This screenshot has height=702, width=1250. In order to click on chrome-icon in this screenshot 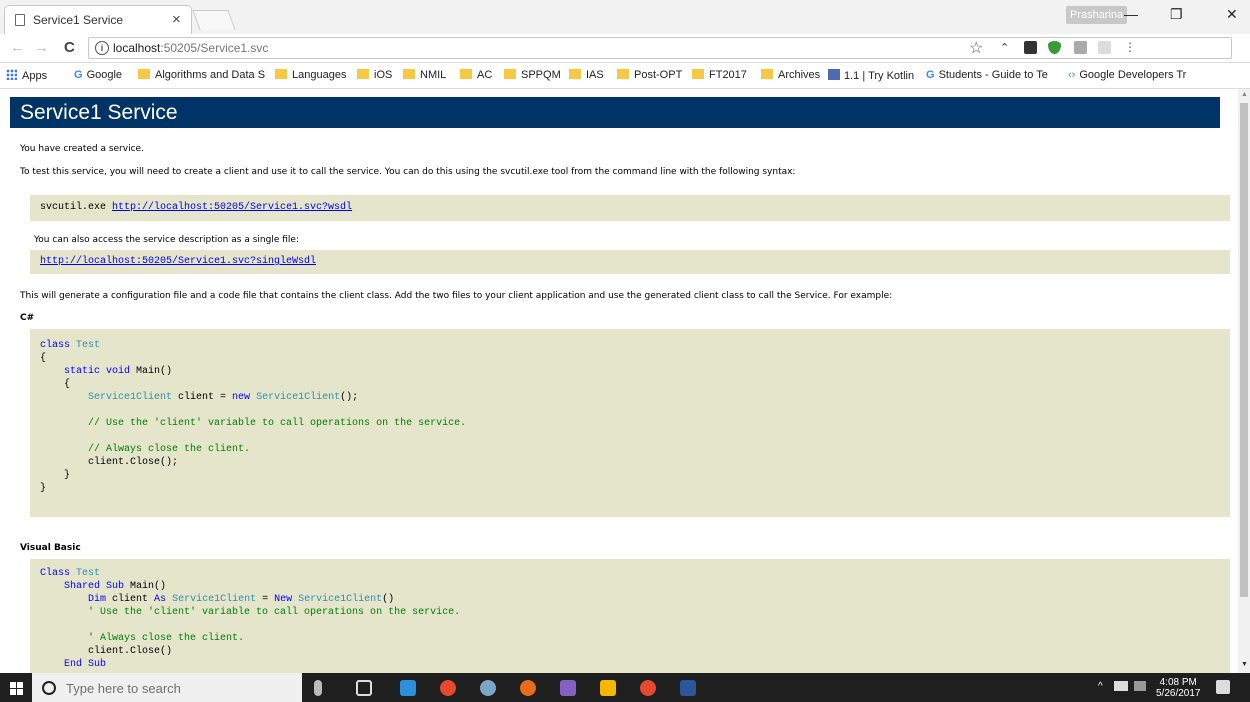, I will do `click(448, 688)`.